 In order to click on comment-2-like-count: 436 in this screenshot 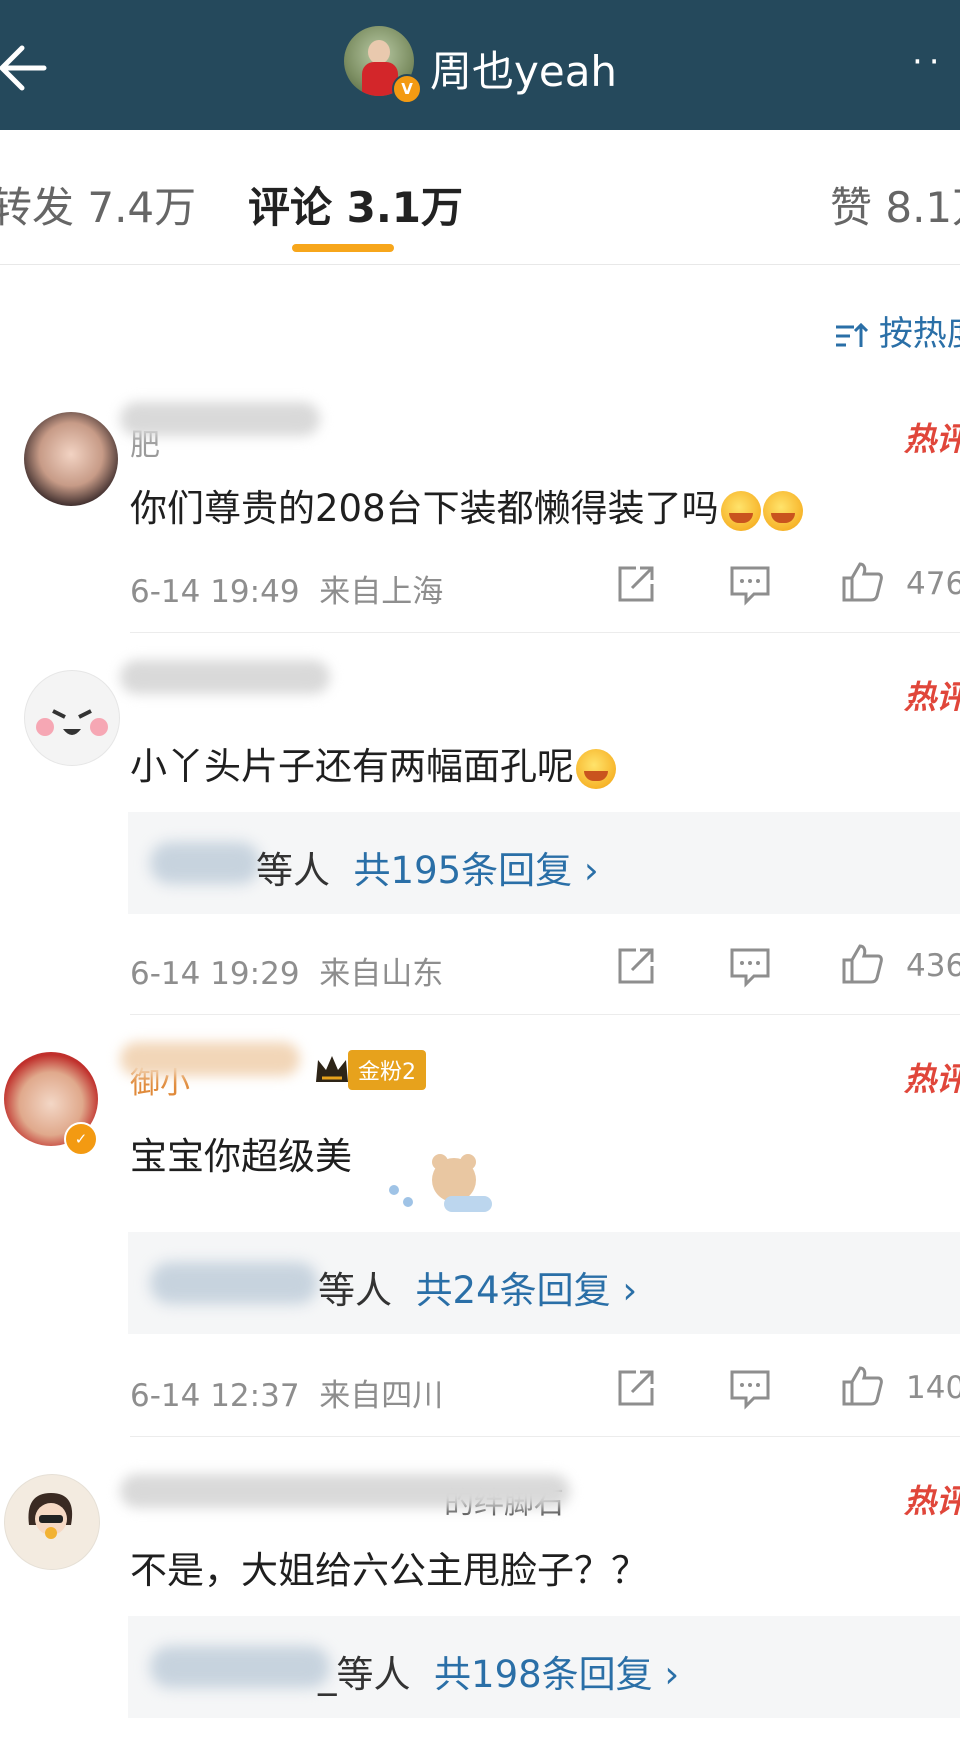, I will do `click(933, 966)`.